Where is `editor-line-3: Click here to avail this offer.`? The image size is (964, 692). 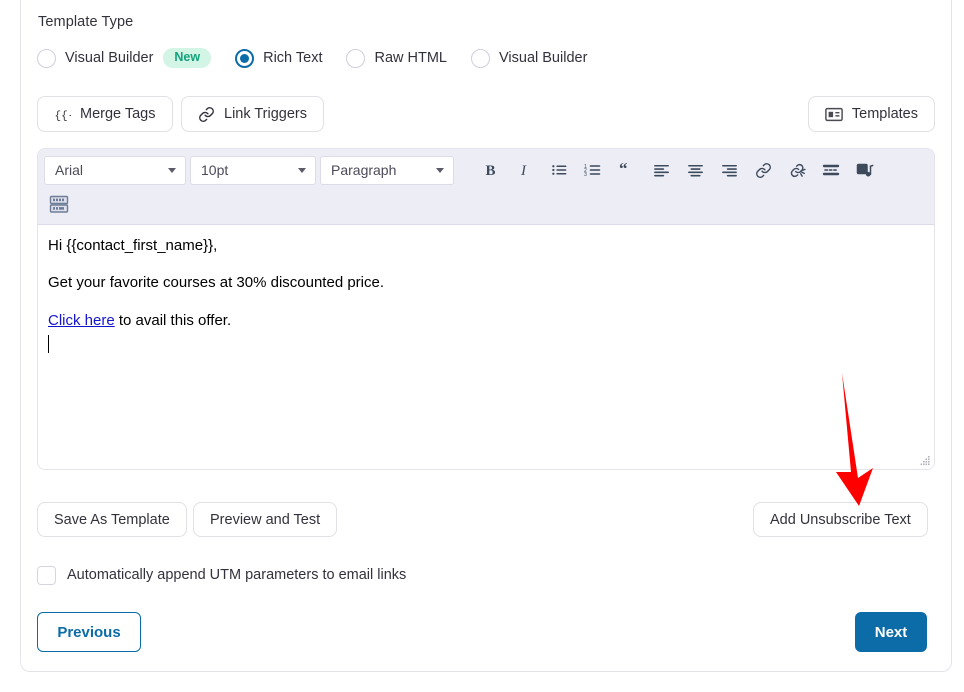
editor-line-3: Click here to avail this offer. is located at coordinates (484, 320).